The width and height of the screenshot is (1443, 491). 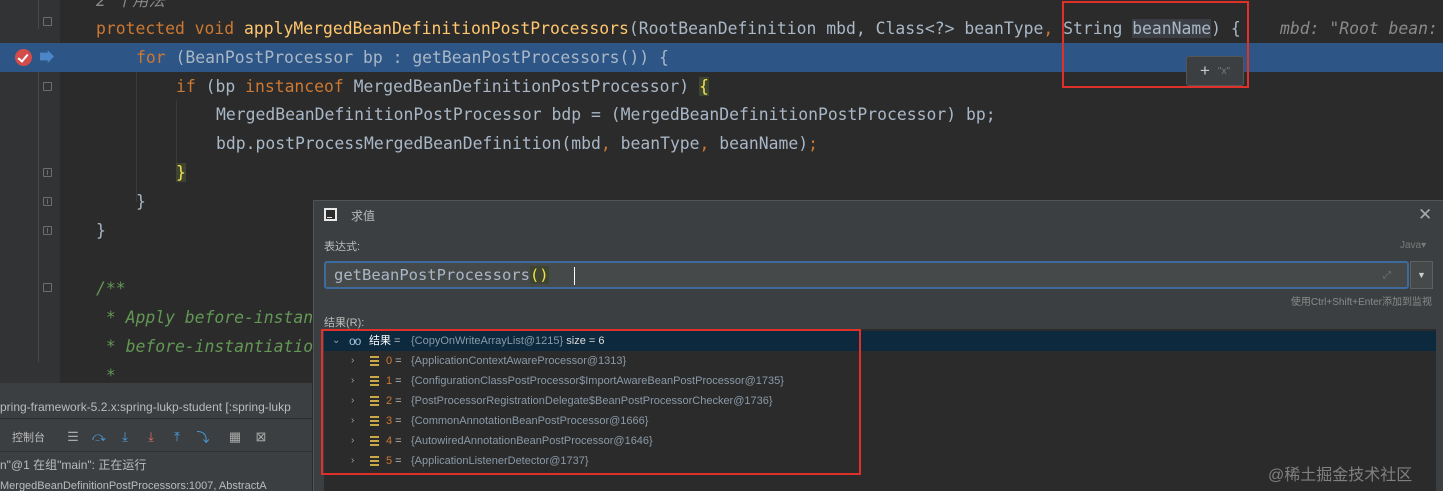 I want to click on expression-method: getBeanPostProcessors, so click(x=432, y=275).